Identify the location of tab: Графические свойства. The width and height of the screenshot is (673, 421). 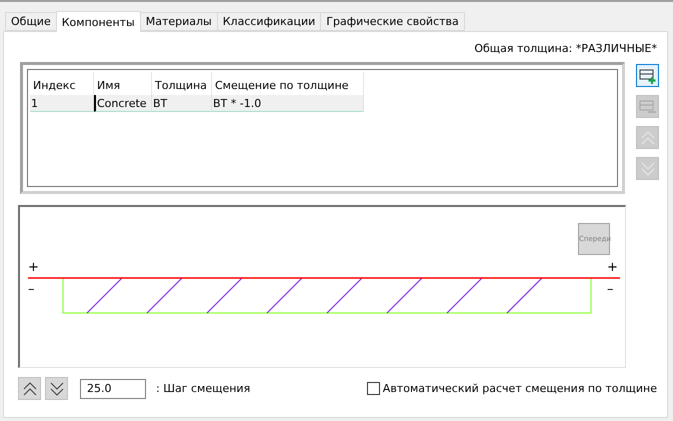
(392, 21).